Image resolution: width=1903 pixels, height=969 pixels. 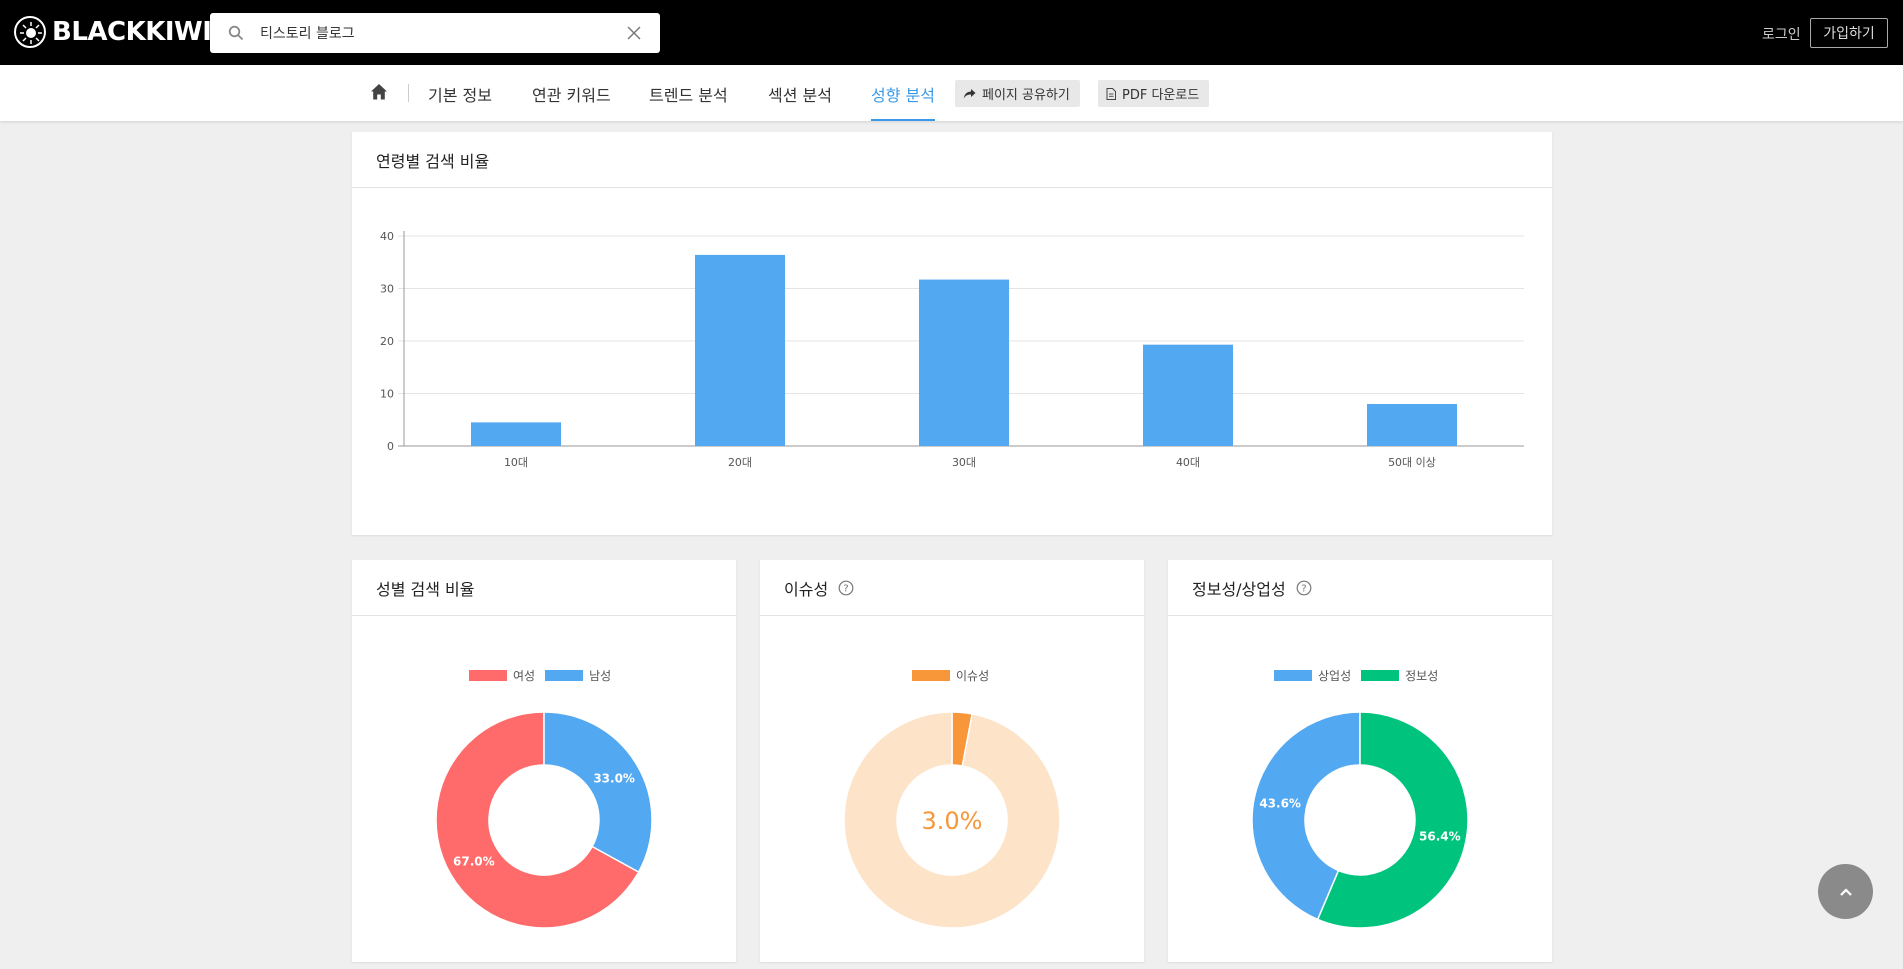 I want to click on home-icon, so click(x=379, y=92).